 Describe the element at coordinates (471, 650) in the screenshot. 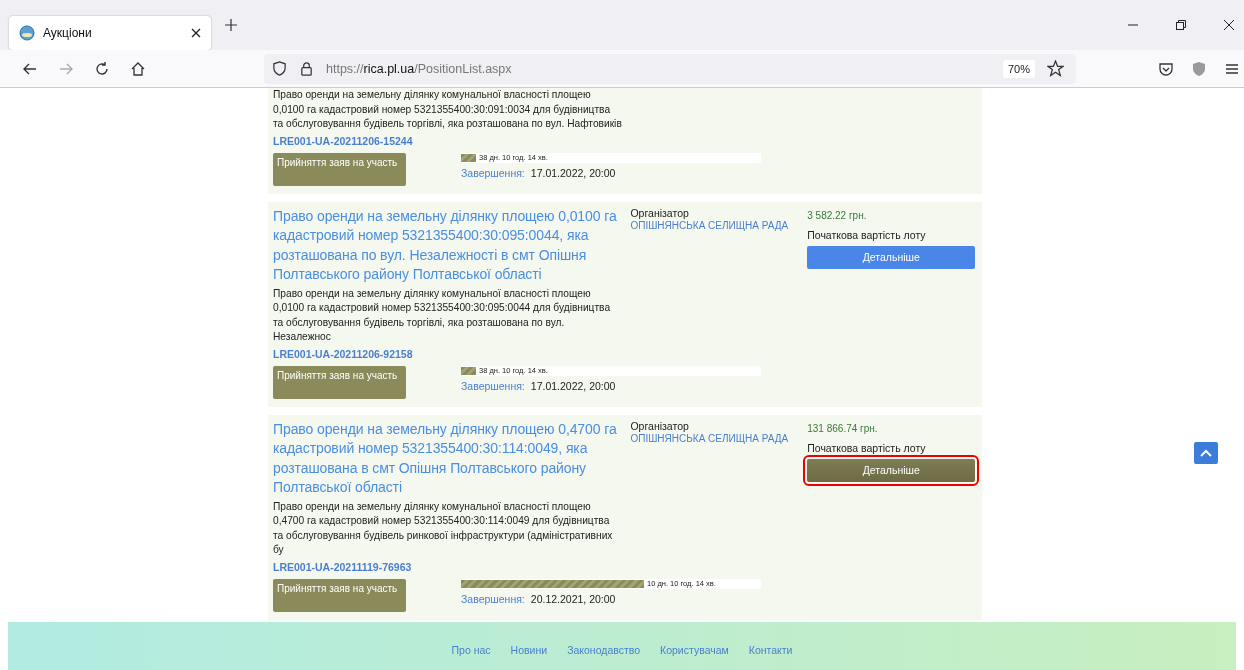

I see `footer-link: Про нас` at that location.